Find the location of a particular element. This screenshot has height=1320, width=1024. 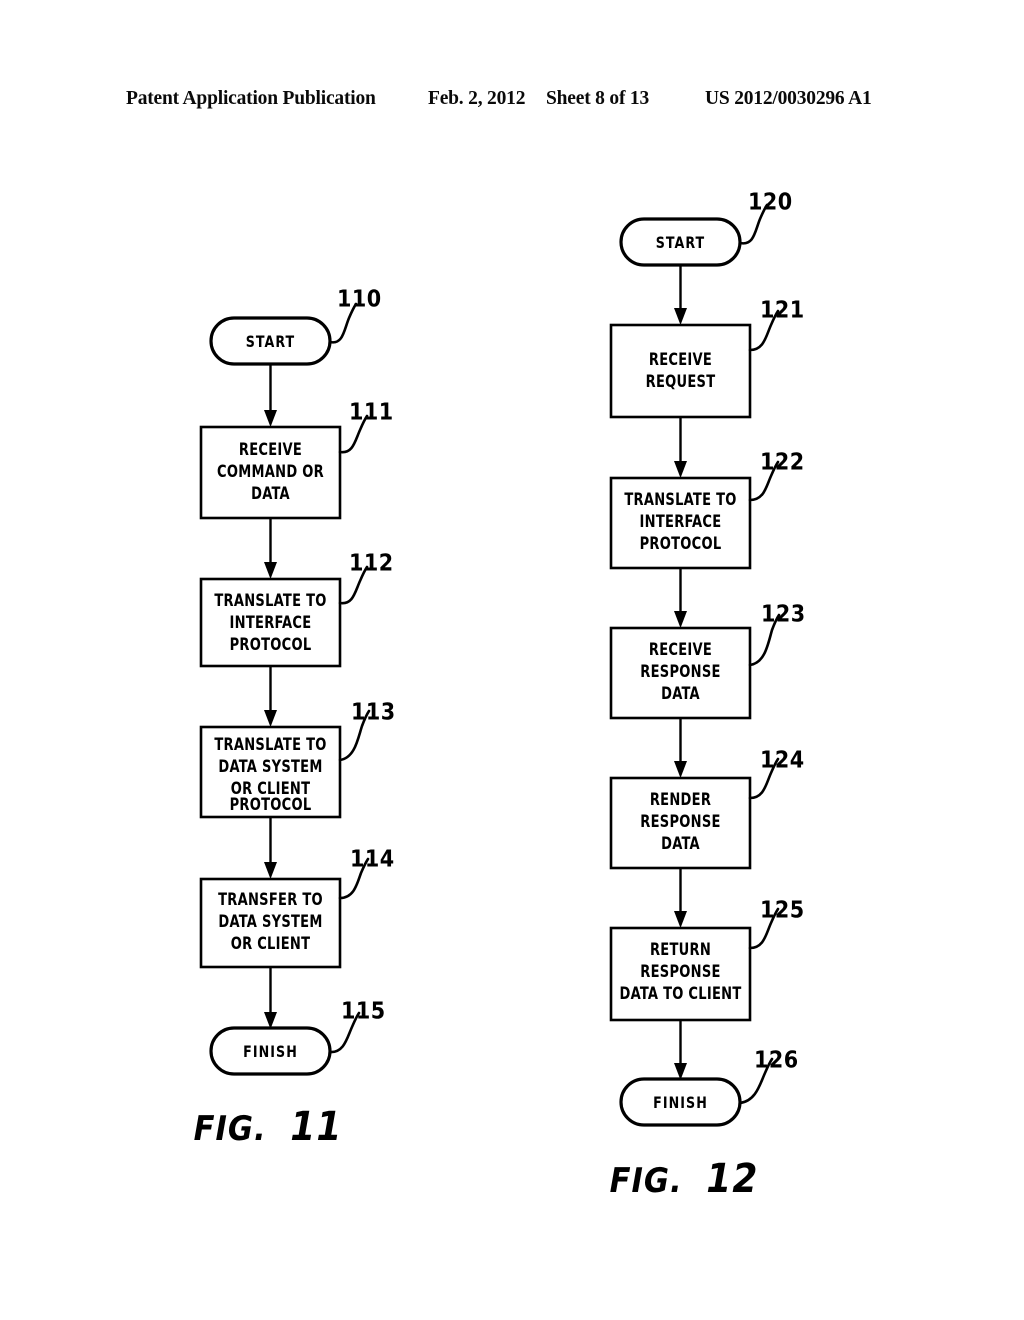

fig12-node-122-line-2: PROTOCOL is located at coordinates (681, 543).